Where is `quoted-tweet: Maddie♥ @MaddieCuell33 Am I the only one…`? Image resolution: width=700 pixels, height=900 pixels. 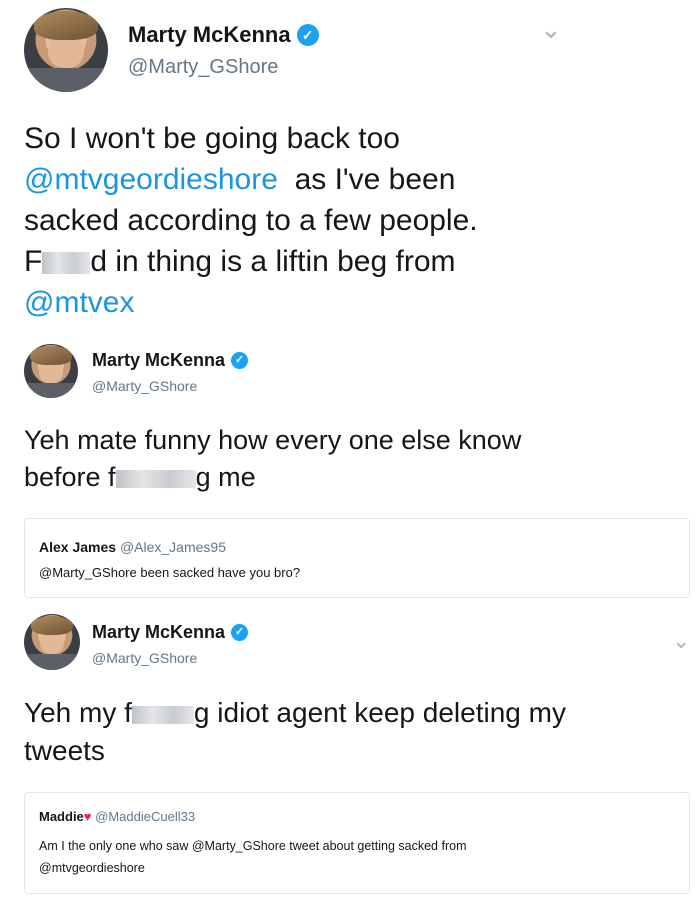 quoted-tweet: Maddie♥ @MaddieCuell33 Am I the only one… is located at coordinates (357, 843).